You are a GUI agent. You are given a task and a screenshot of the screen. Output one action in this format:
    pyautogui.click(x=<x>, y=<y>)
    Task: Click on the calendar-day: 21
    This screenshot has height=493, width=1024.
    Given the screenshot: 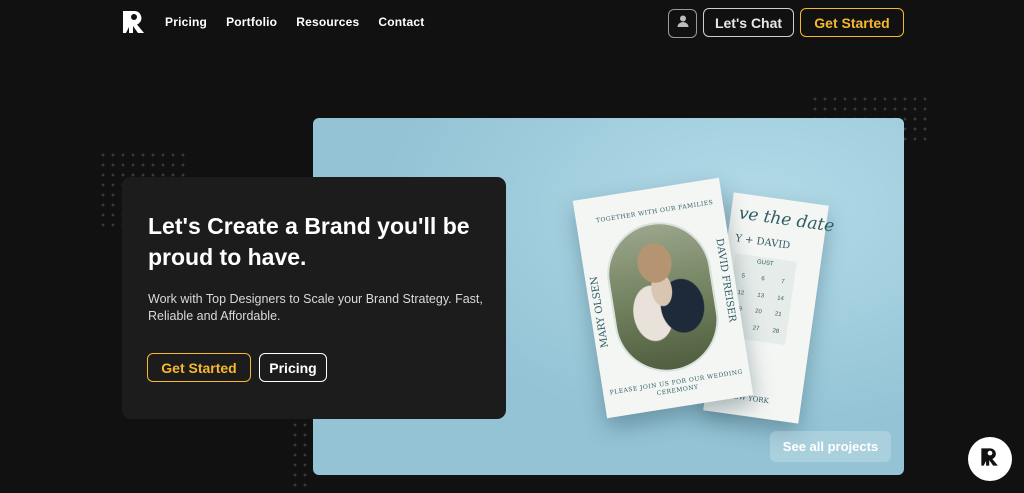 What is the action you would take?
    pyautogui.click(x=778, y=315)
    